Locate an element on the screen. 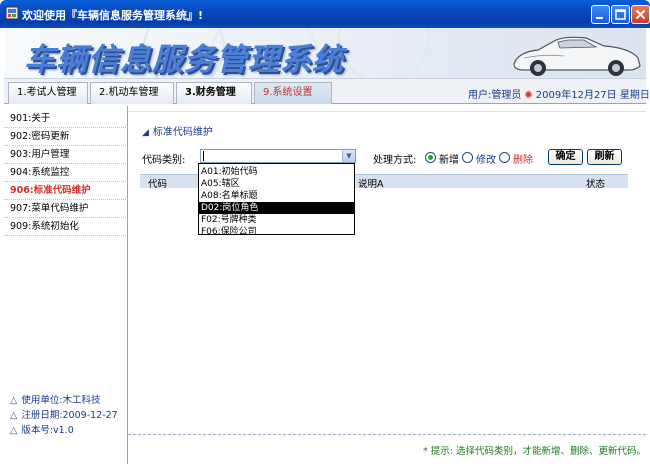 Image resolution: width=650 pixels, height=468 pixels. info-unit: △ 使用单位:木工科技 is located at coordinates (55, 400).